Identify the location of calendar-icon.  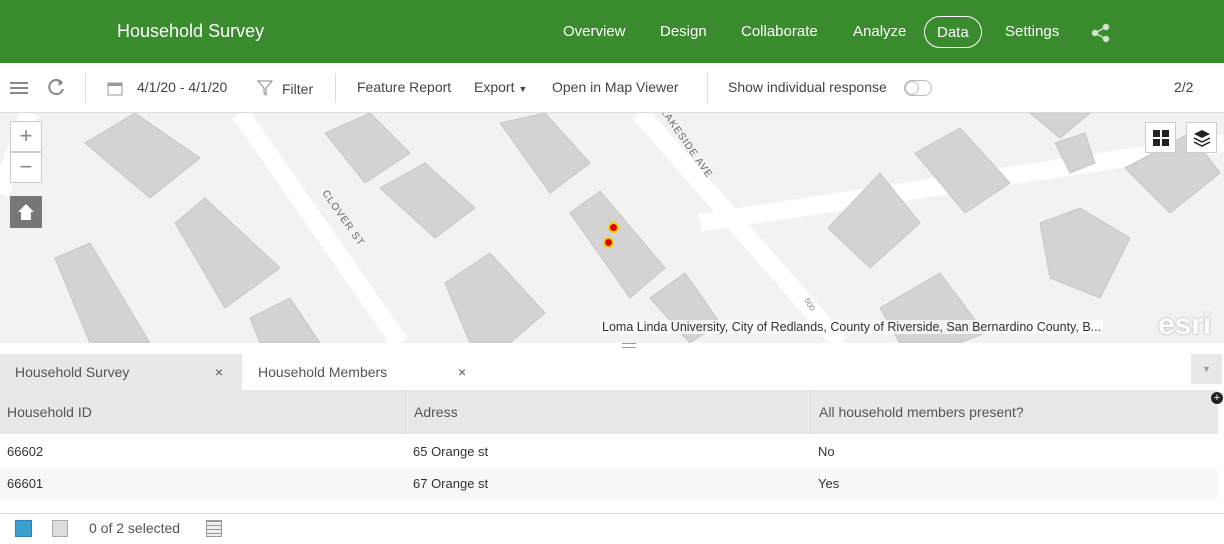
(115, 88).